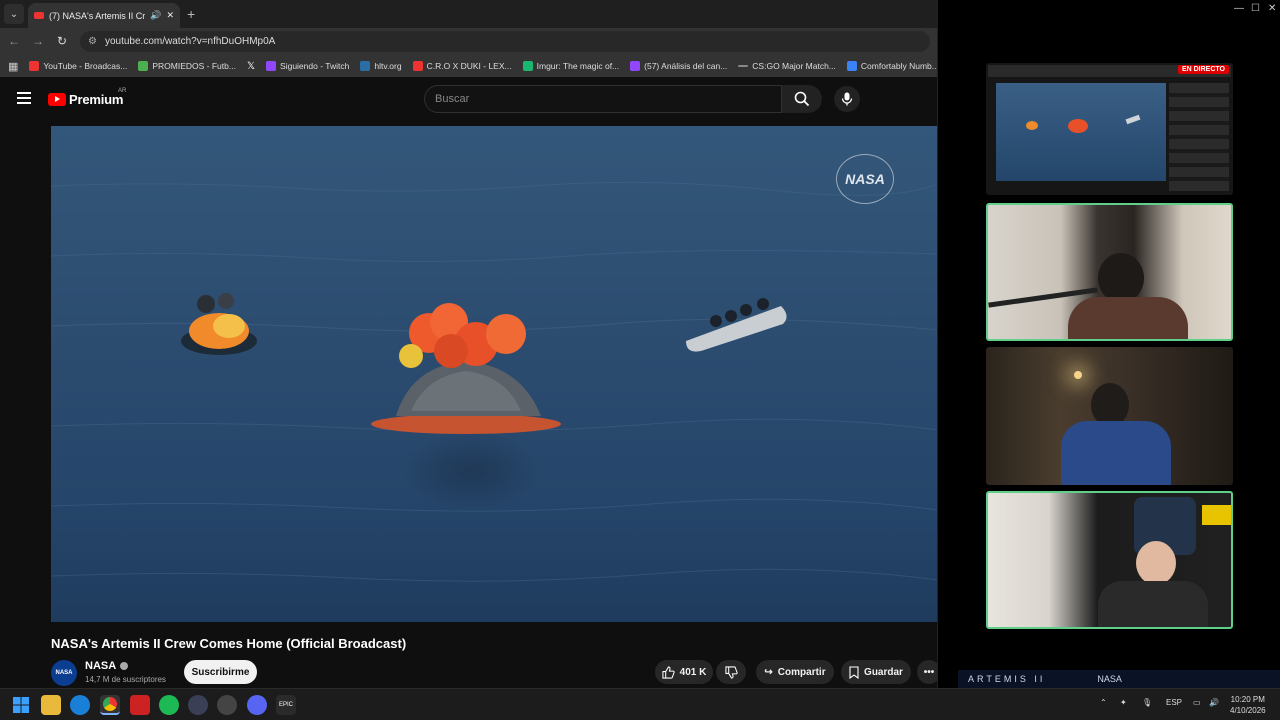 The width and height of the screenshot is (1280, 720). I want to click on search-icon, so click(802, 99).